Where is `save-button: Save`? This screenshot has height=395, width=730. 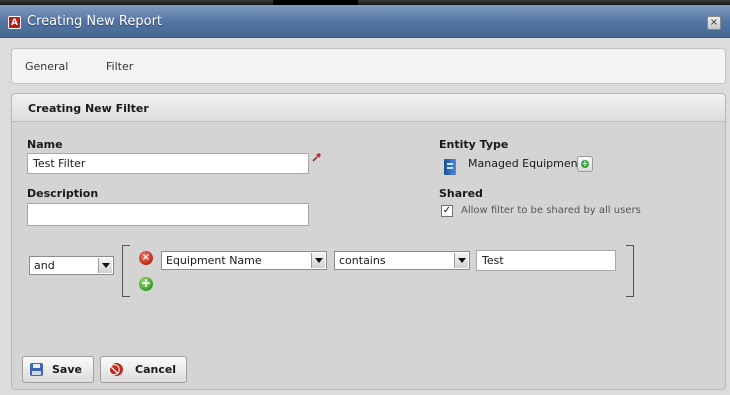
save-button: Save is located at coordinates (58, 369).